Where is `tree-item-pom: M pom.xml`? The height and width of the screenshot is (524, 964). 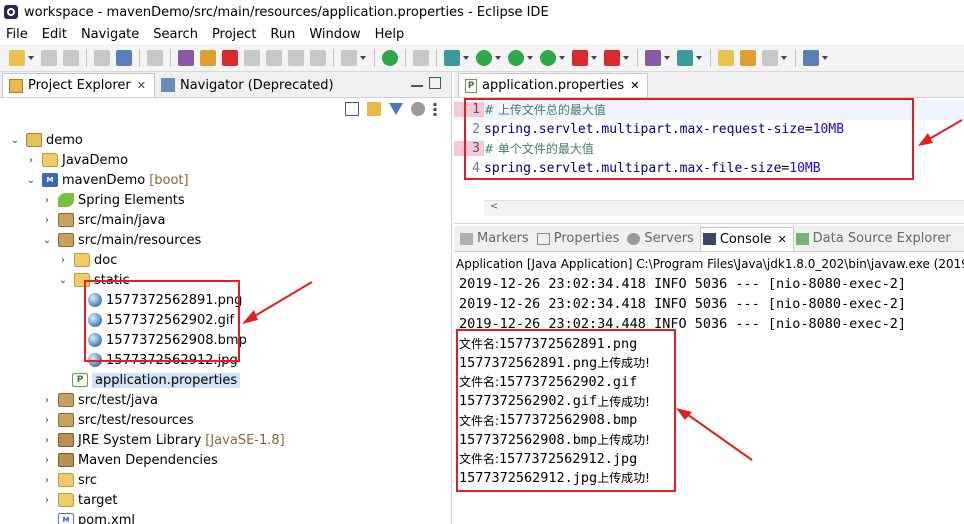
tree-item-pom: M pom.xml is located at coordinates (96, 517).